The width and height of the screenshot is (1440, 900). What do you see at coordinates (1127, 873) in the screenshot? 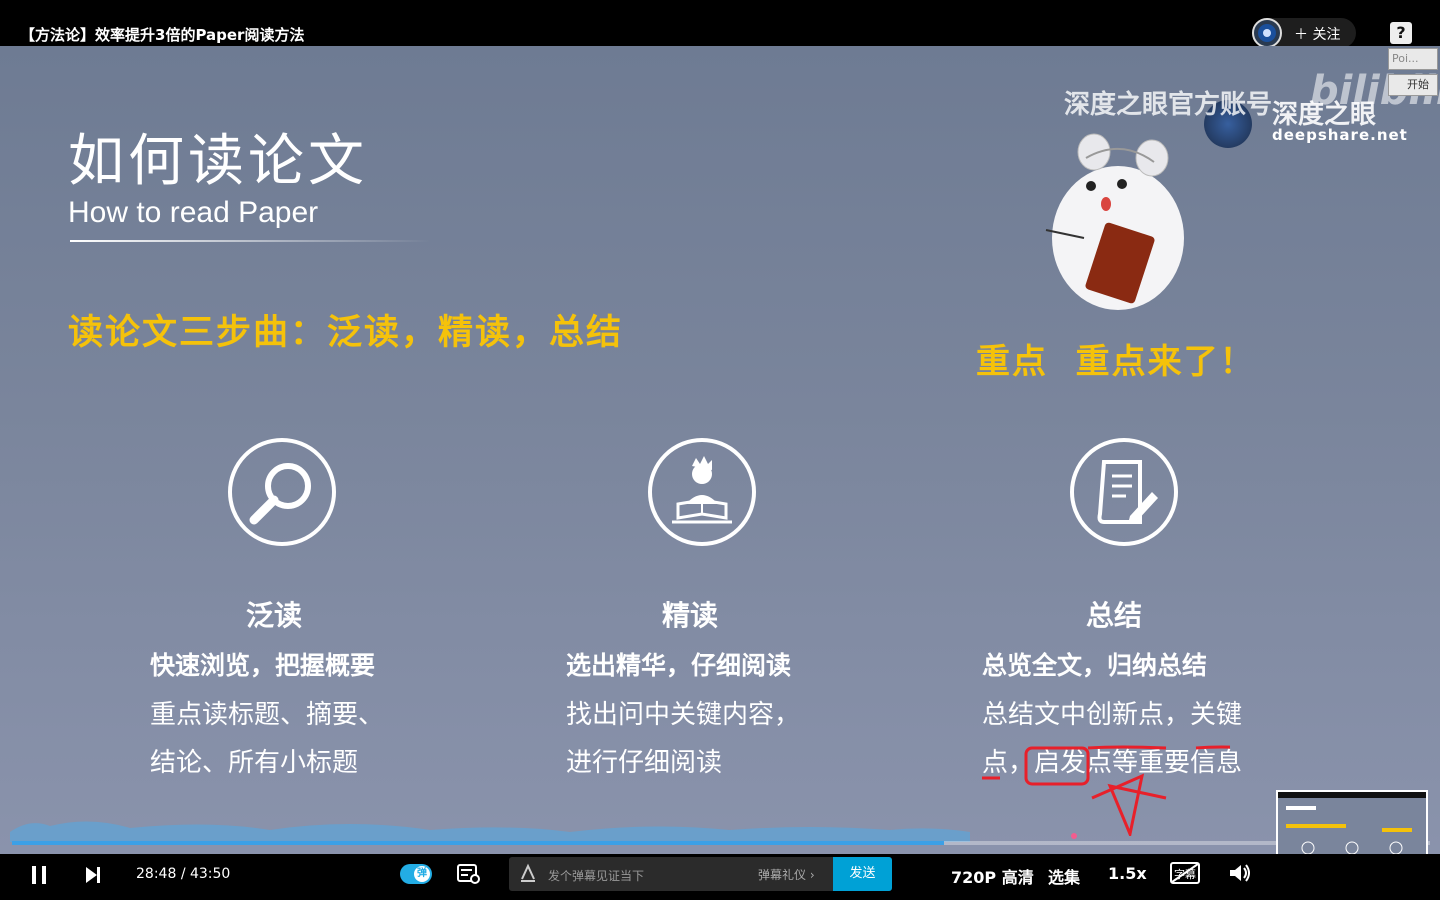
I see `speed-selector: 1.5x` at bounding box center [1127, 873].